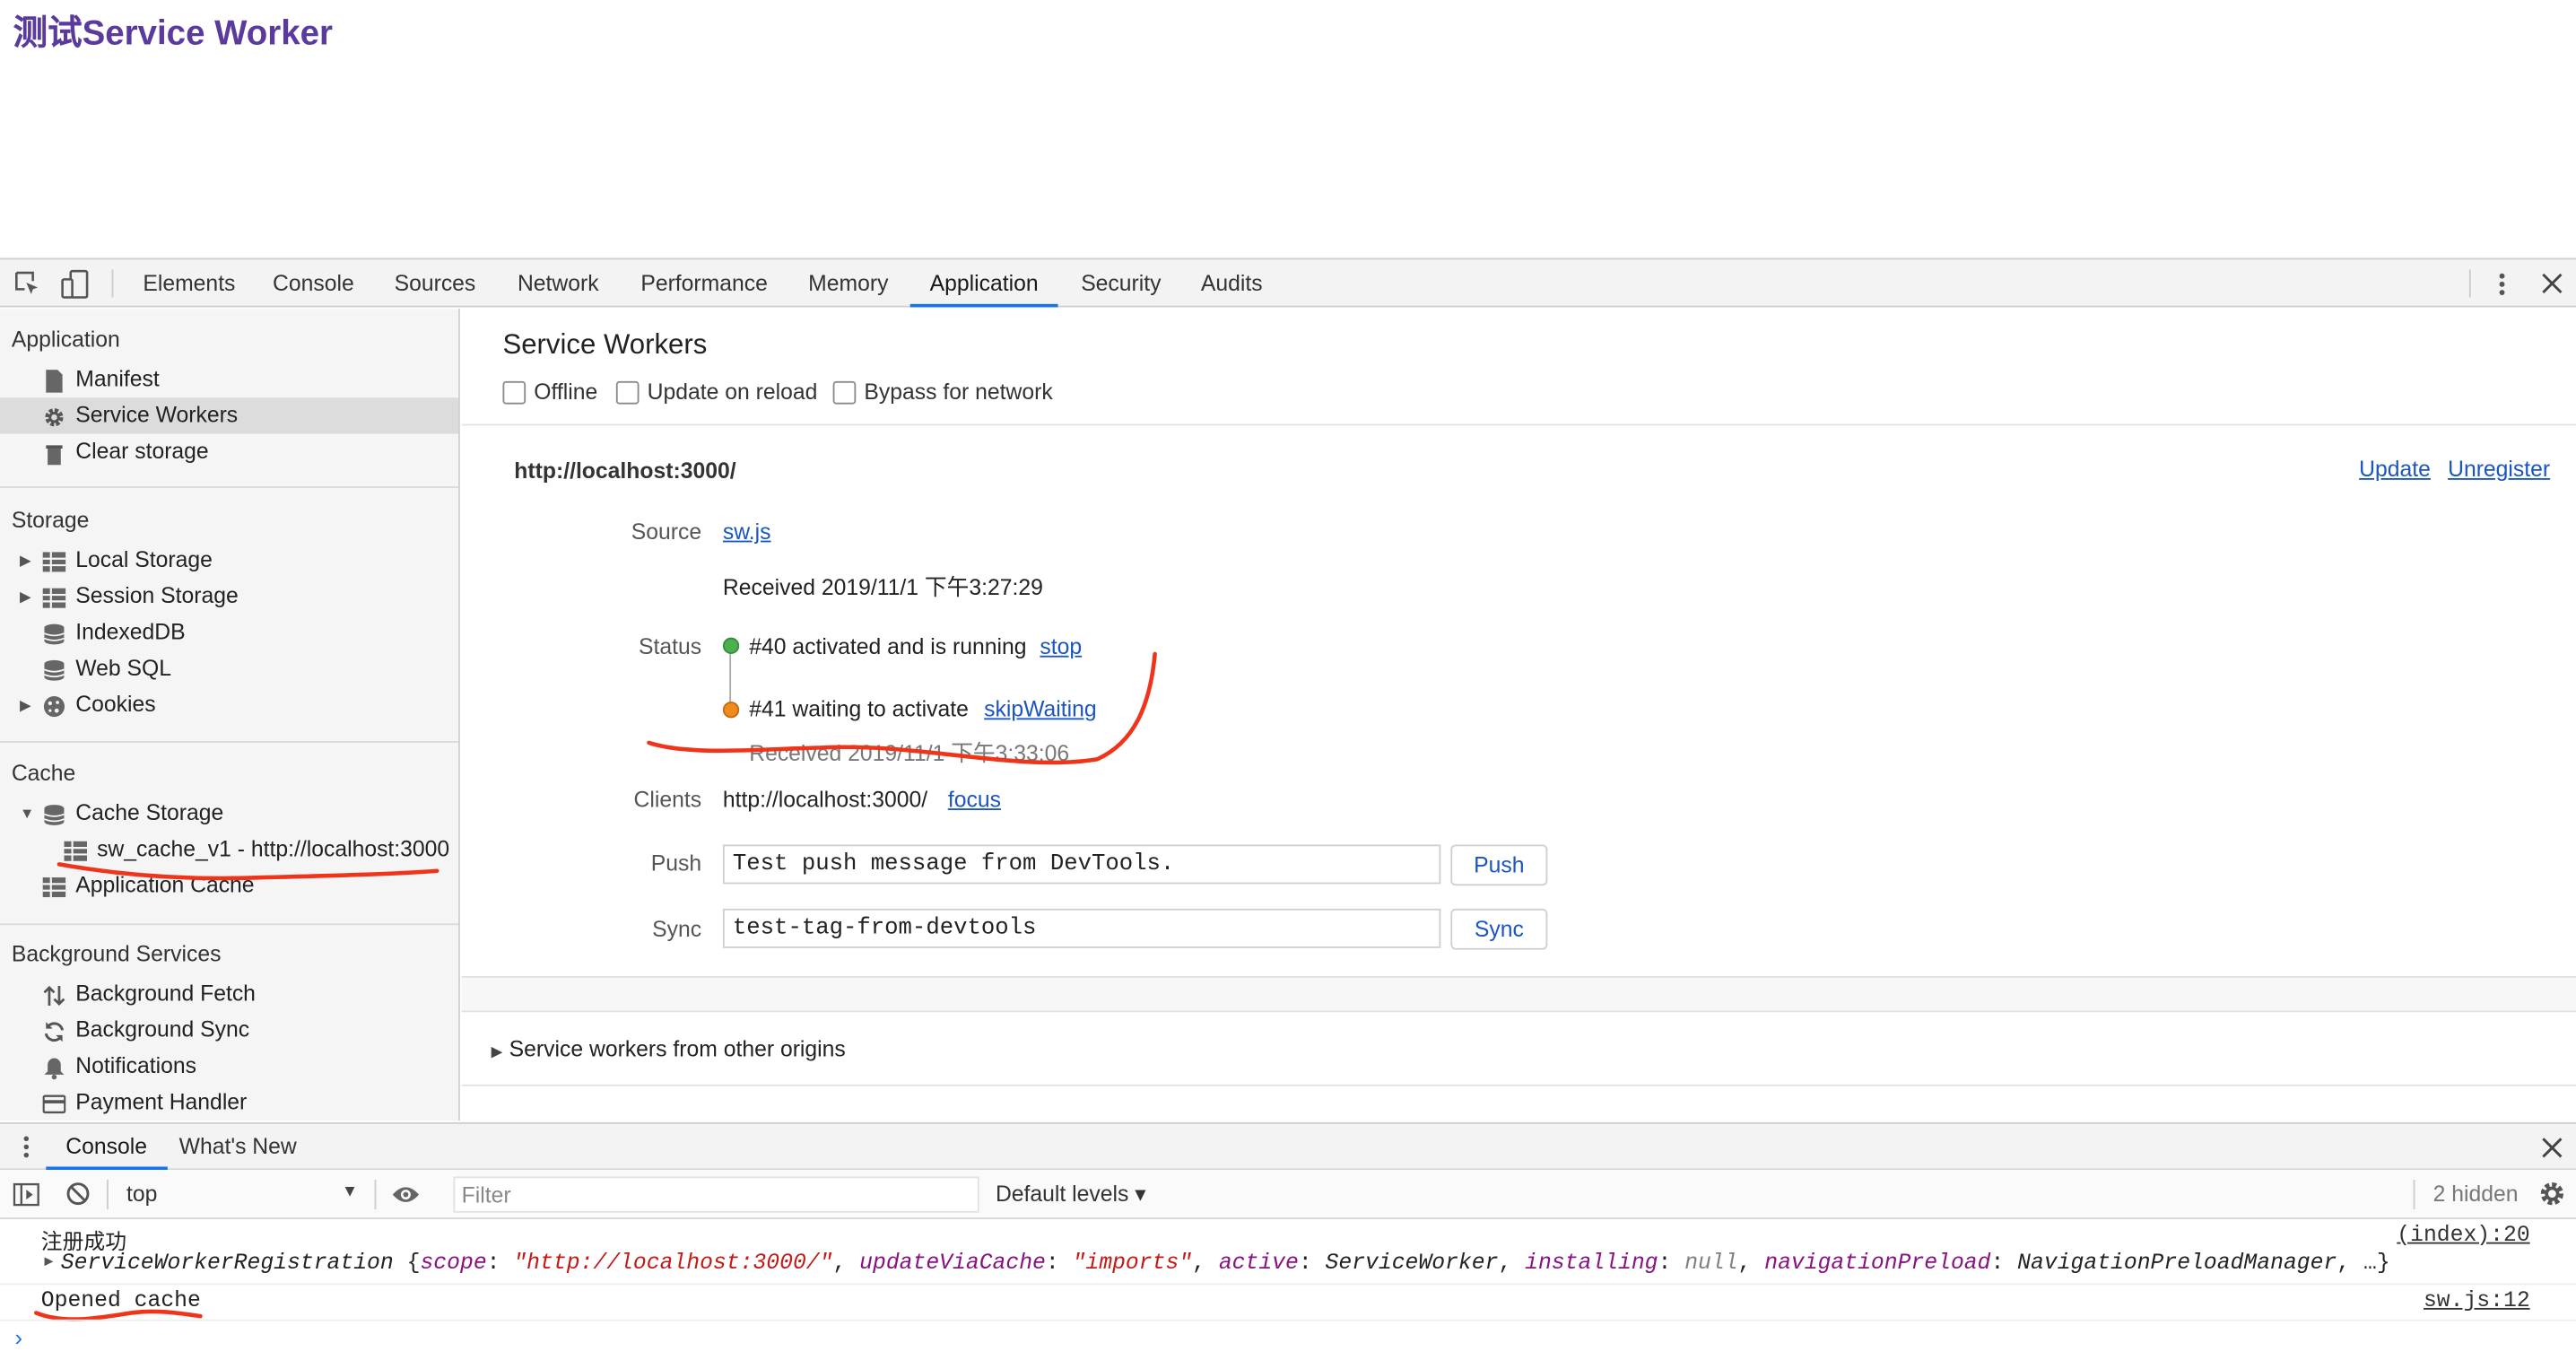 Image resolution: width=2576 pixels, height=1369 pixels. Describe the element at coordinates (2552, 1194) in the screenshot. I see `console-settings-gear-icon` at that location.